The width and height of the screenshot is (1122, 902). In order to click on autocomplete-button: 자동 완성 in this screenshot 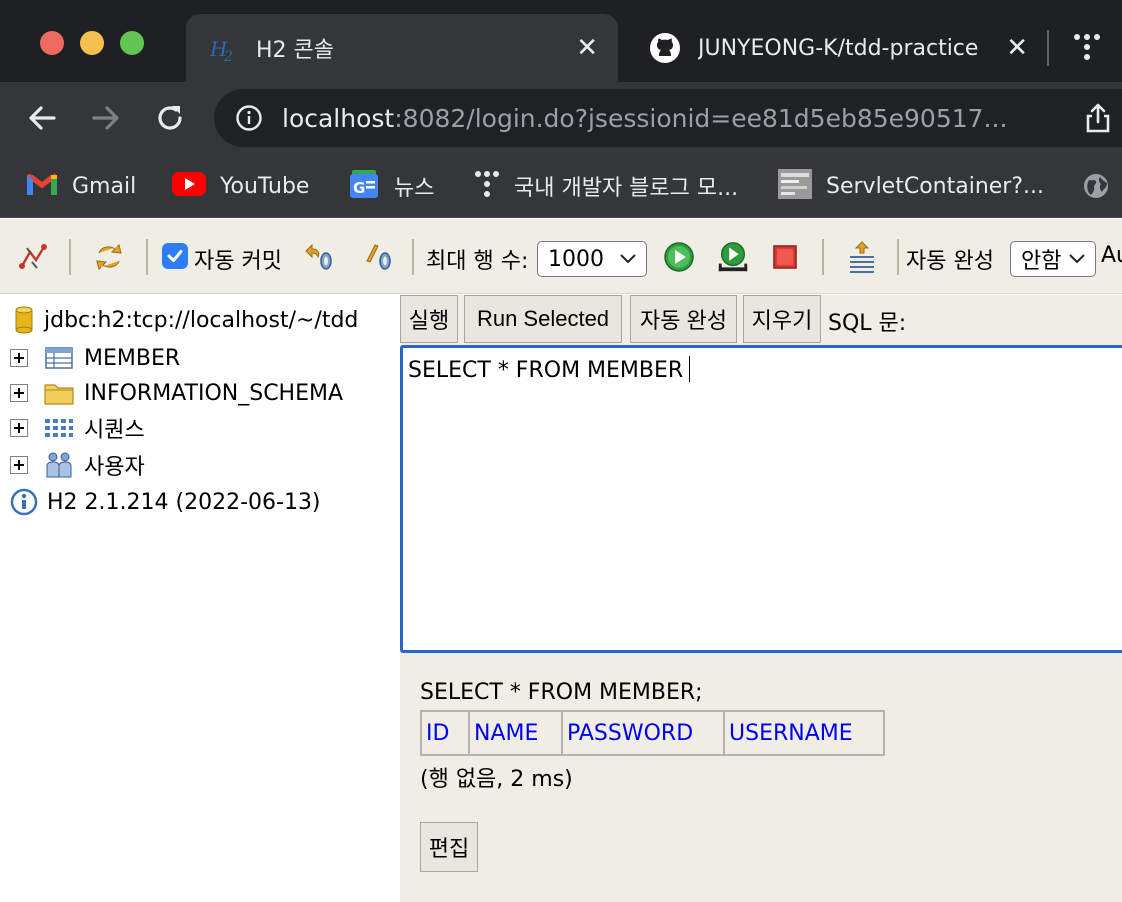, I will do `click(683, 319)`.